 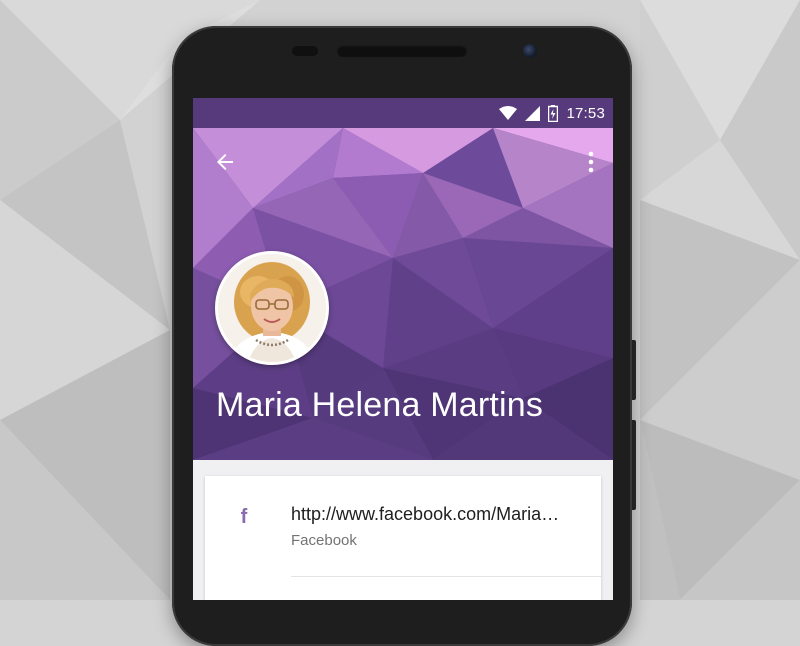 I want to click on volume-button, so click(x=634, y=465).